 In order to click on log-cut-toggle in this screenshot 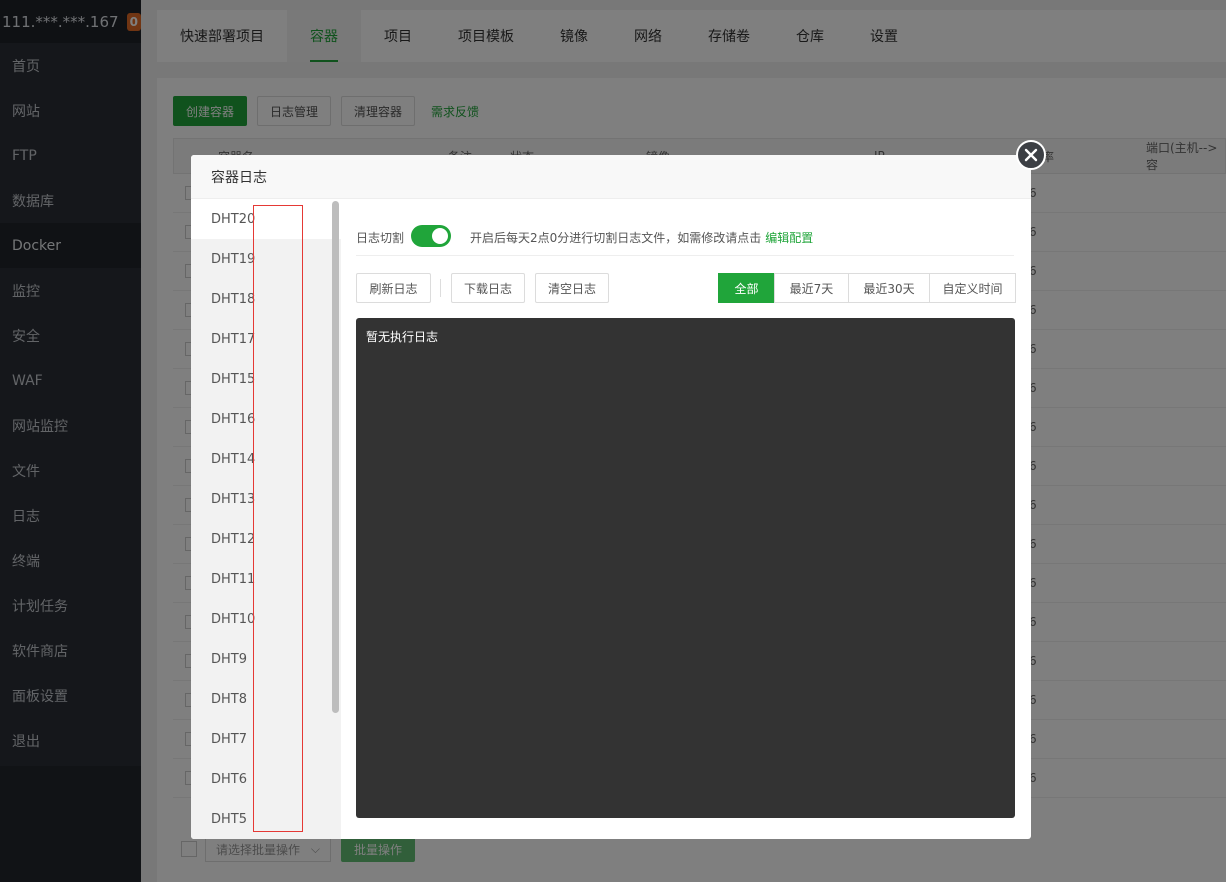, I will do `click(431, 236)`.